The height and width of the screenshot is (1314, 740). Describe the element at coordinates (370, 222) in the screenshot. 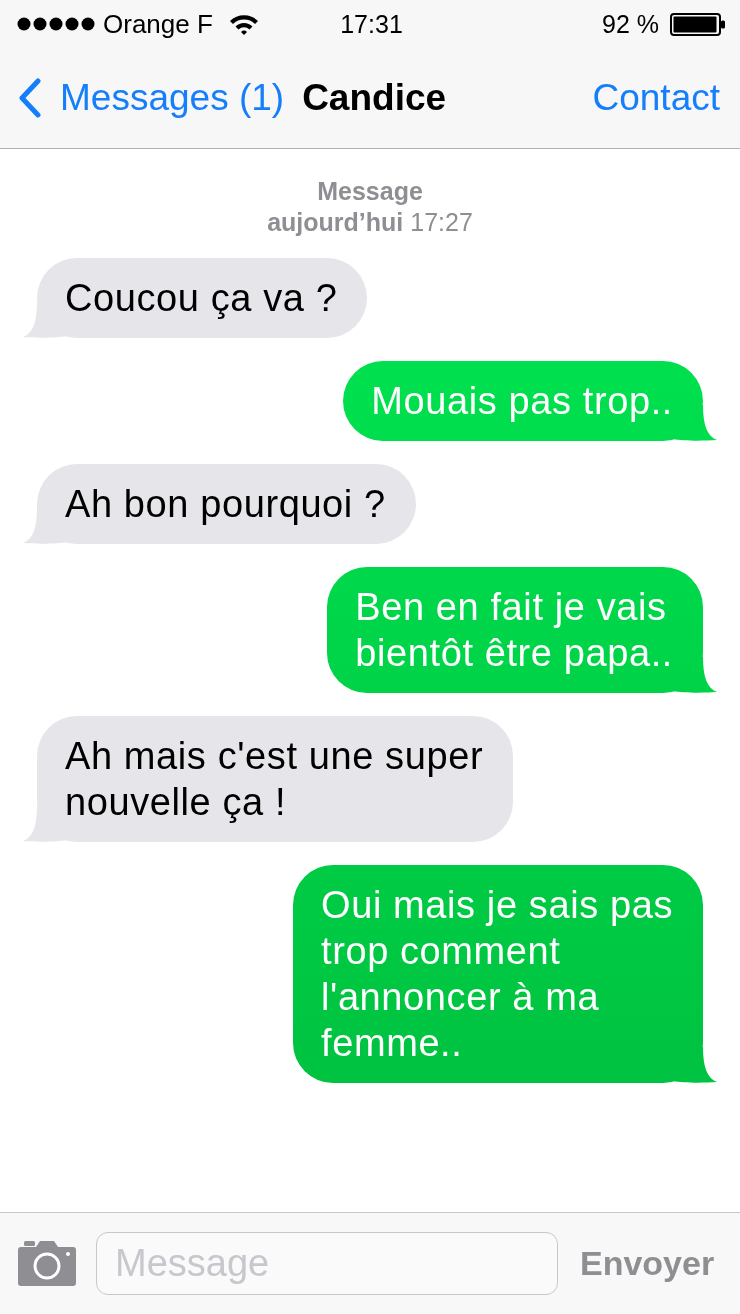

I see `message-timestamp: aujourd’hui 17:27` at that location.